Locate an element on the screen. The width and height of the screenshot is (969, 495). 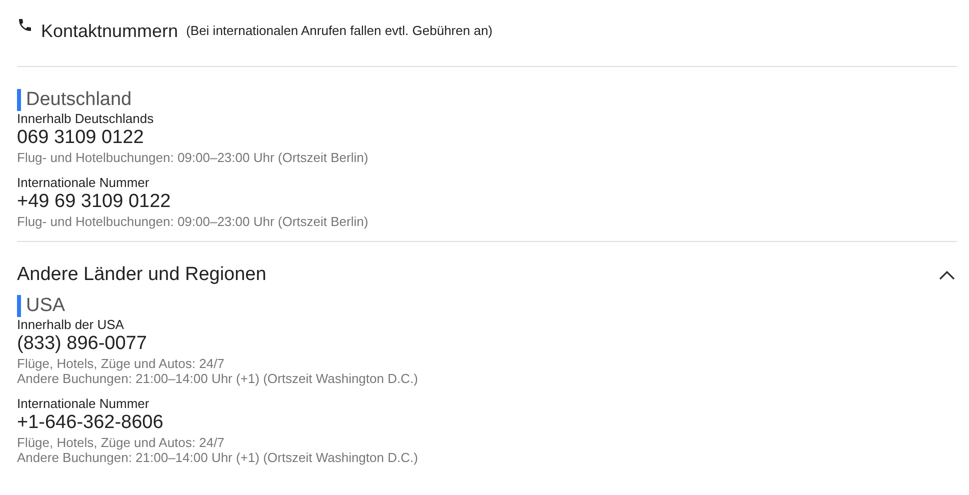
country-heading: Deutschland is located at coordinates (487, 100).